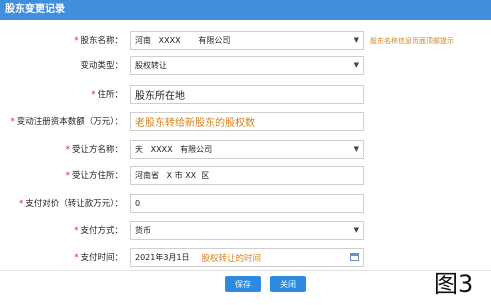 The width and height of the screenshot is (491, 305). I want to click on address-row: * 住所： 股东所在地, so click(245, 95).